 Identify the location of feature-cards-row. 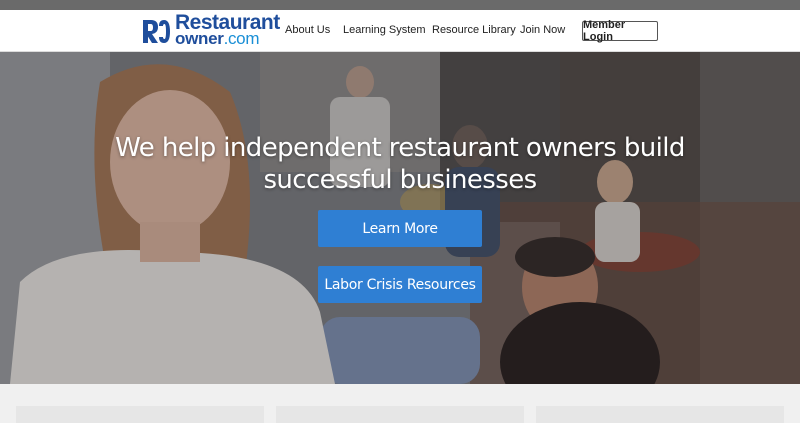
(400, 403).